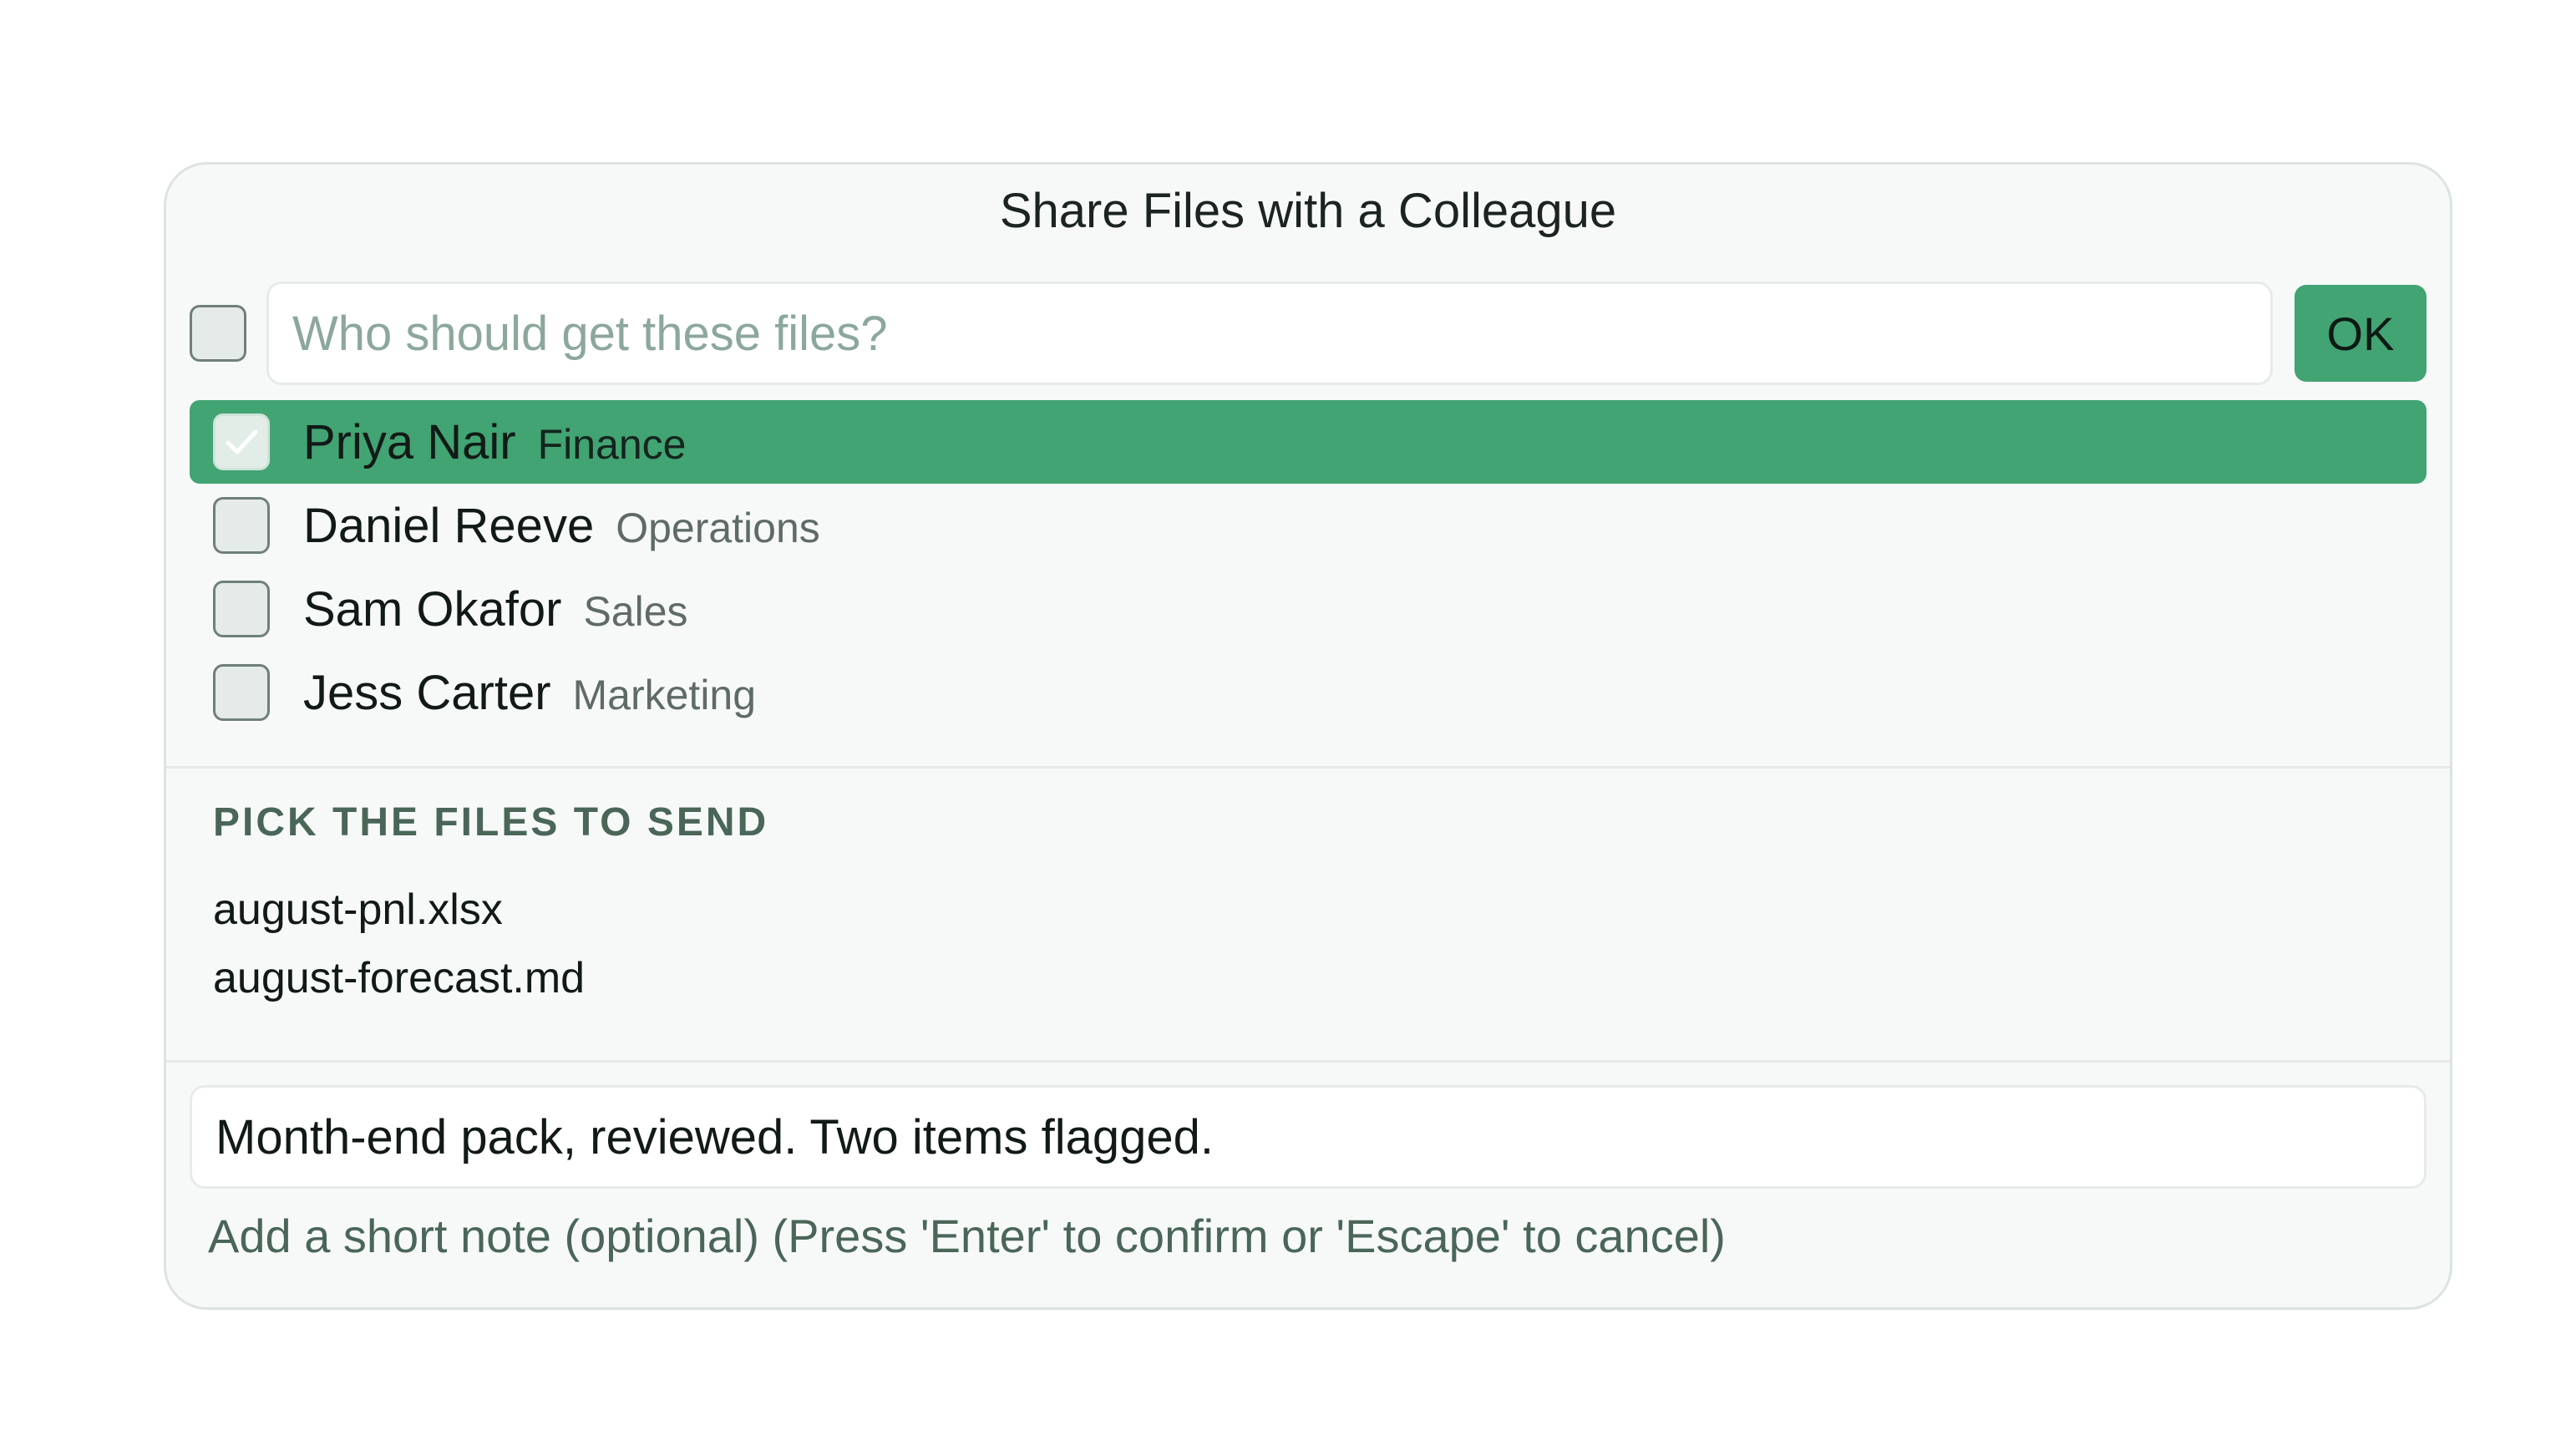 Image resolution: width=2576 pixels, height=1451 pixels. What do you see at coordinates (612, 444) in the screenshot?
I see `recipient-department: Finance` at bounding box center [612, 444].